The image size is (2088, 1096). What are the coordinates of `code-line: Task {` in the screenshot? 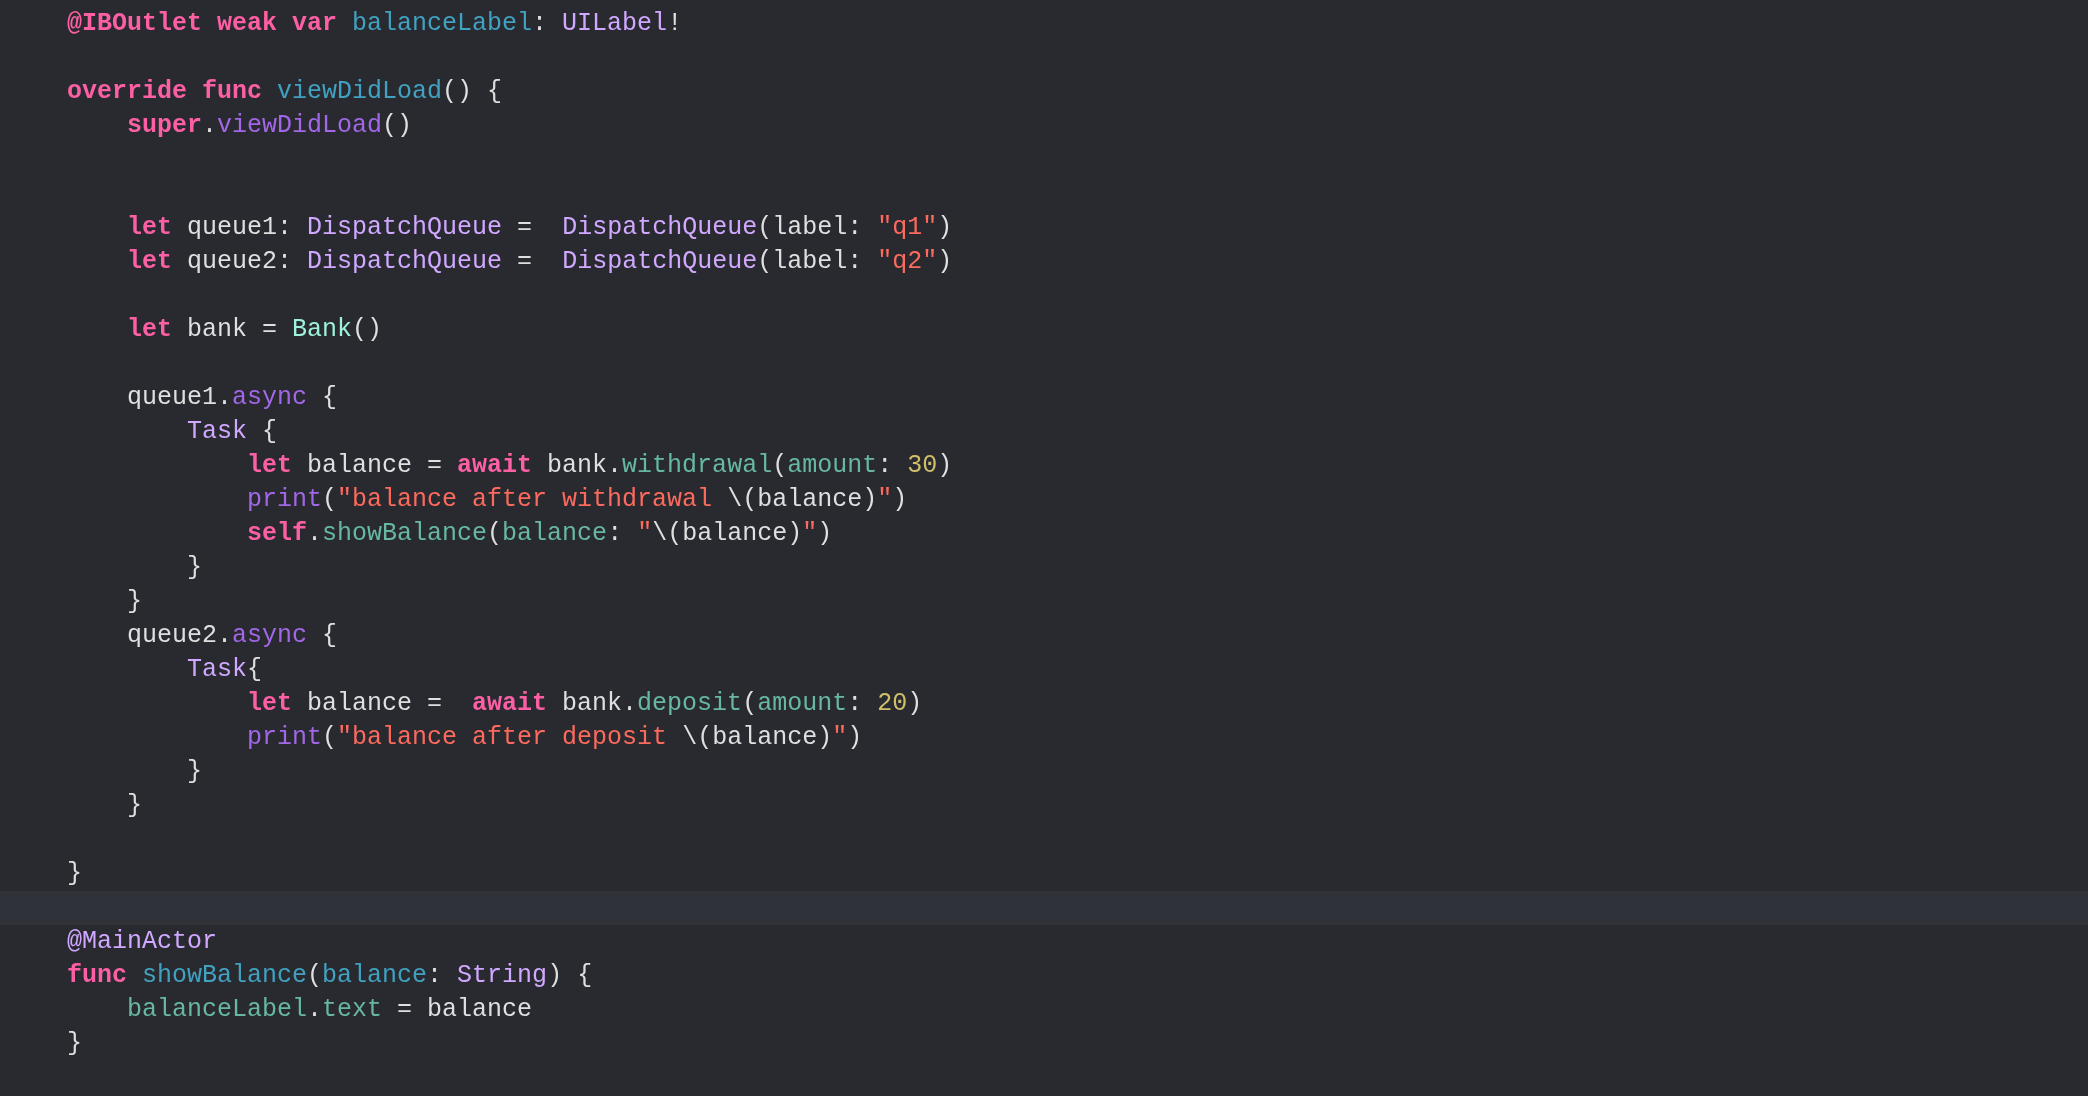 It's located at (232, 432).